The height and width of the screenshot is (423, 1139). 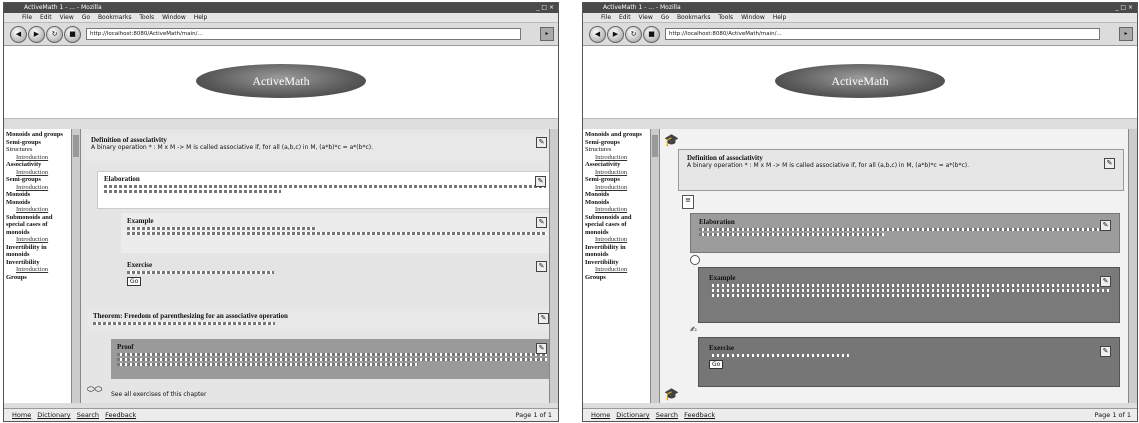 I want to click on header-band: ActiveMath, so click(x=860, y=82).